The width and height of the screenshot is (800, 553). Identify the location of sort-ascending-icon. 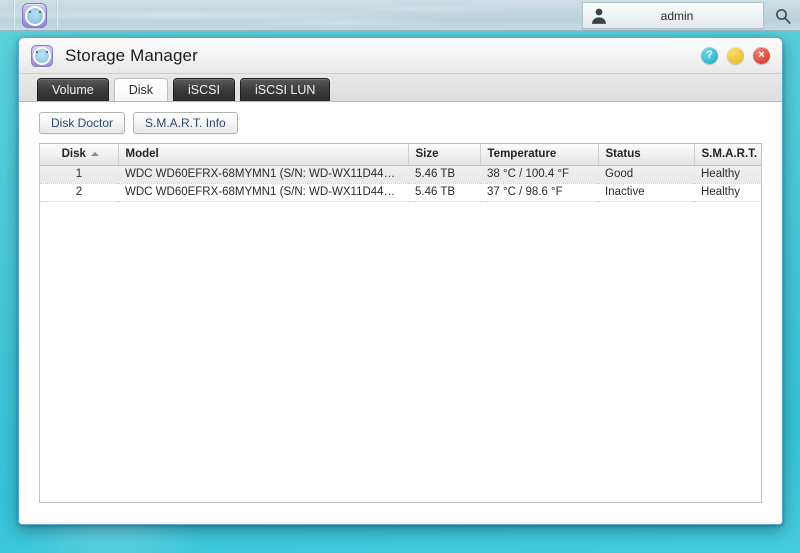
(94, 154).